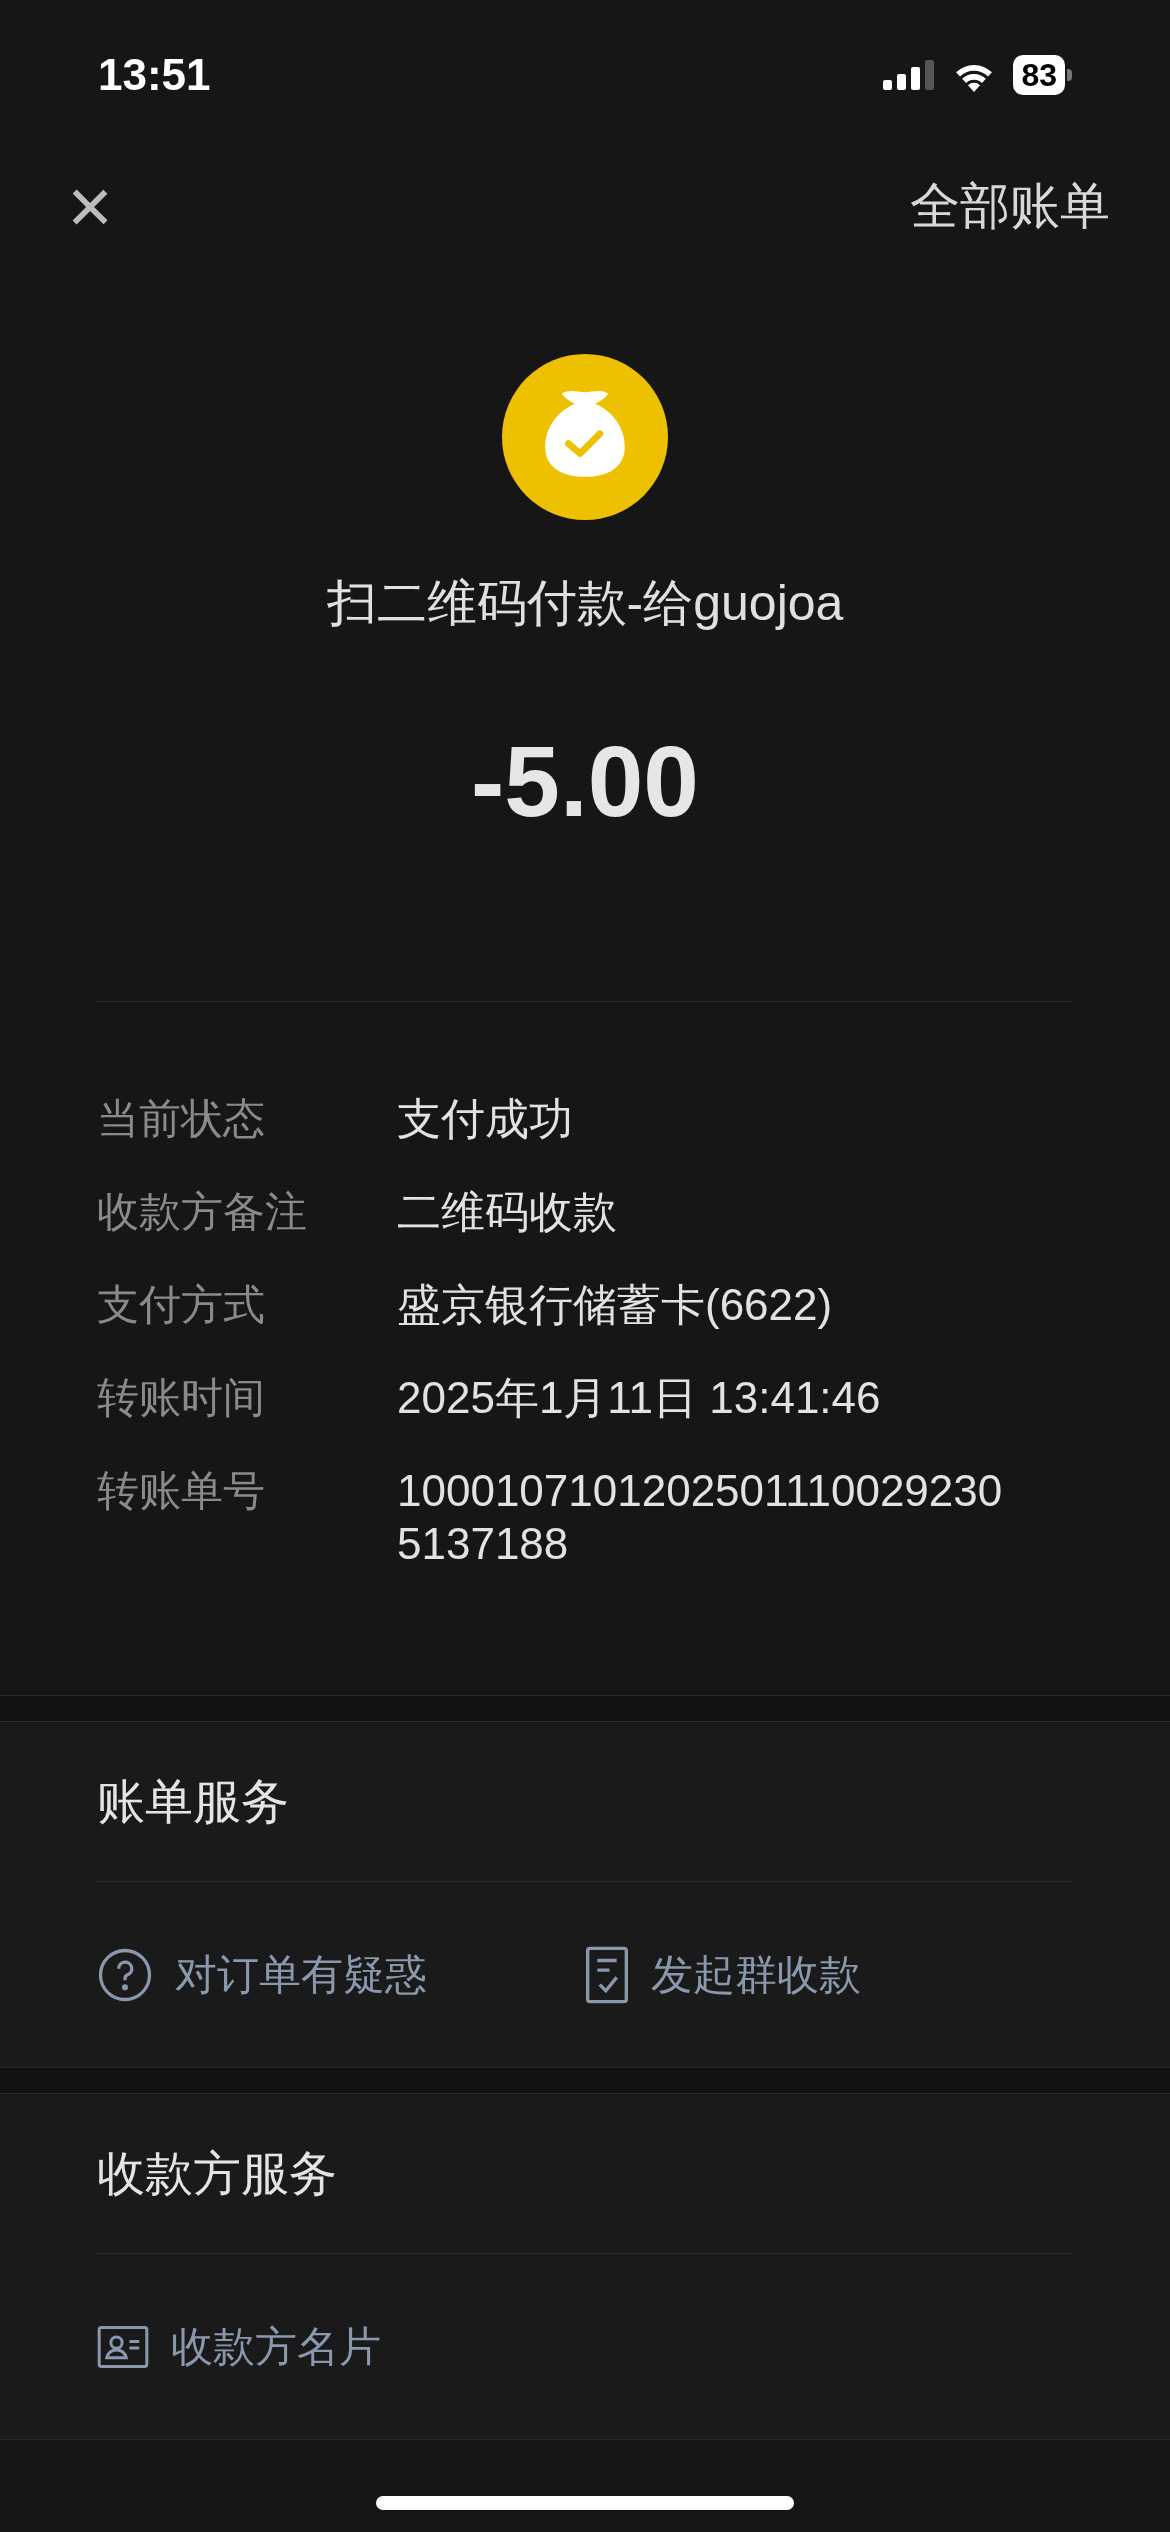 This screenshot has height=2532, width=1170. What do you see at coordinates (202, 1212) in the screenshot?
I see `detail-label: 收款方备注` at bounding box center [202, 1212].